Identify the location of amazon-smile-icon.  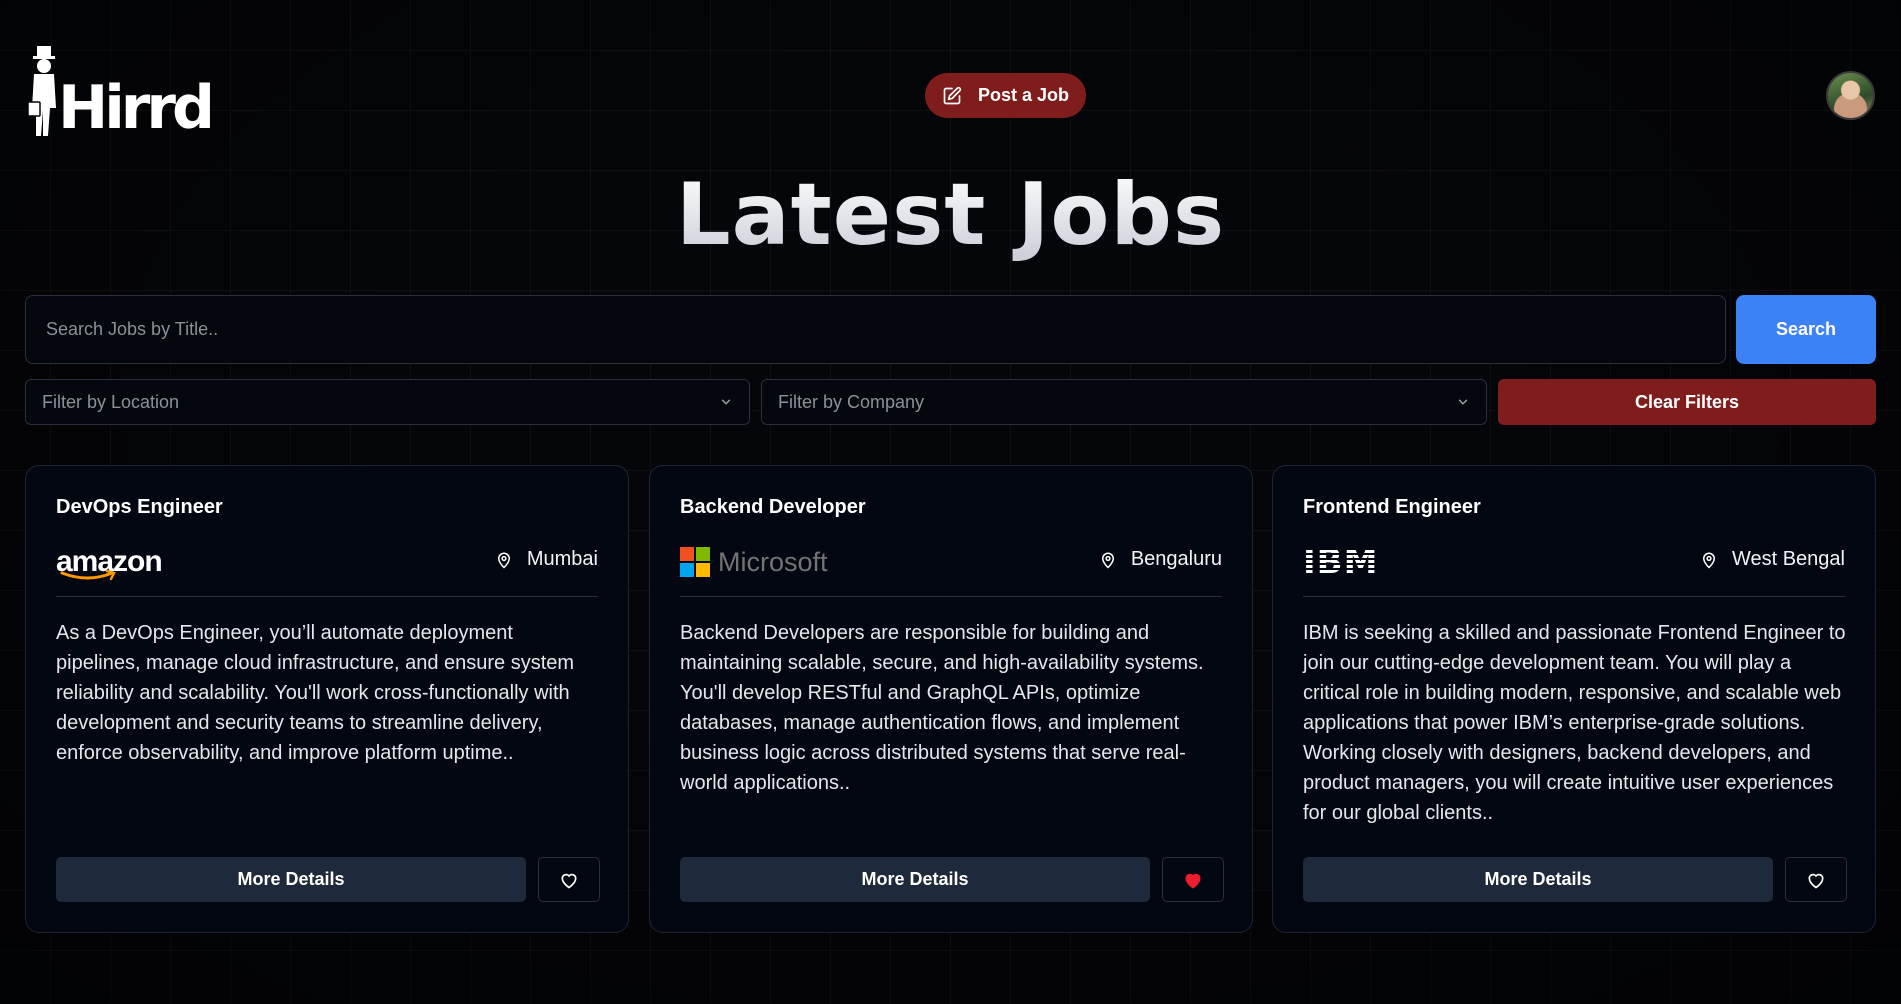
(88, 575).